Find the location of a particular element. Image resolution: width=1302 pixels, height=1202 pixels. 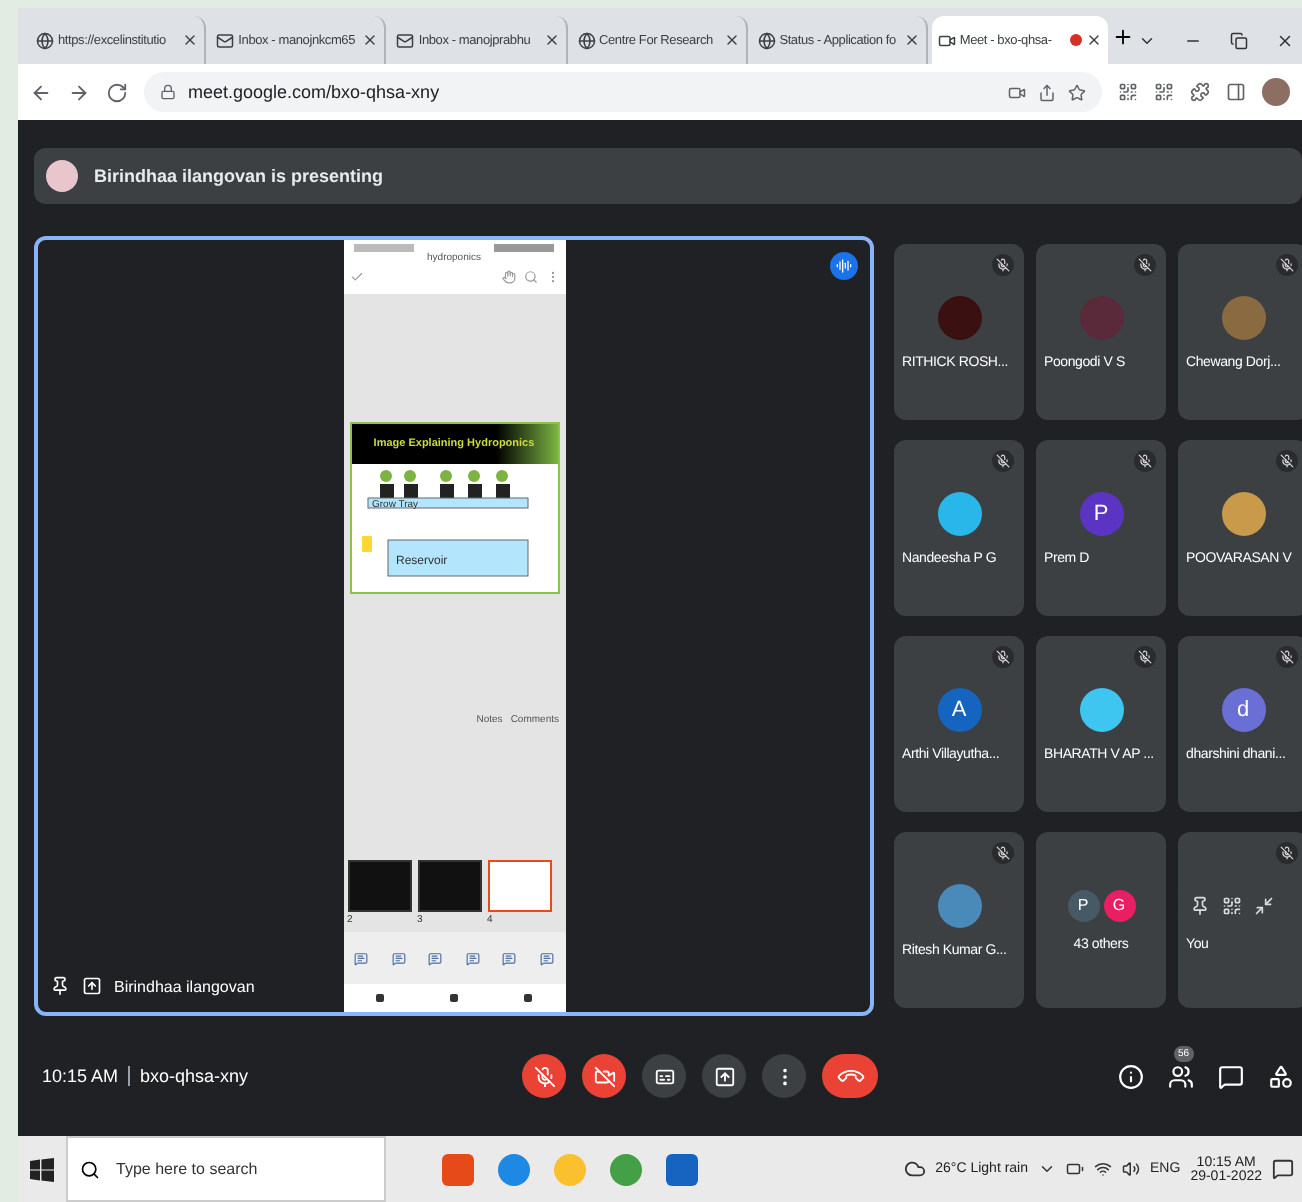

camera-icon is located at coordinates (1017, 92).